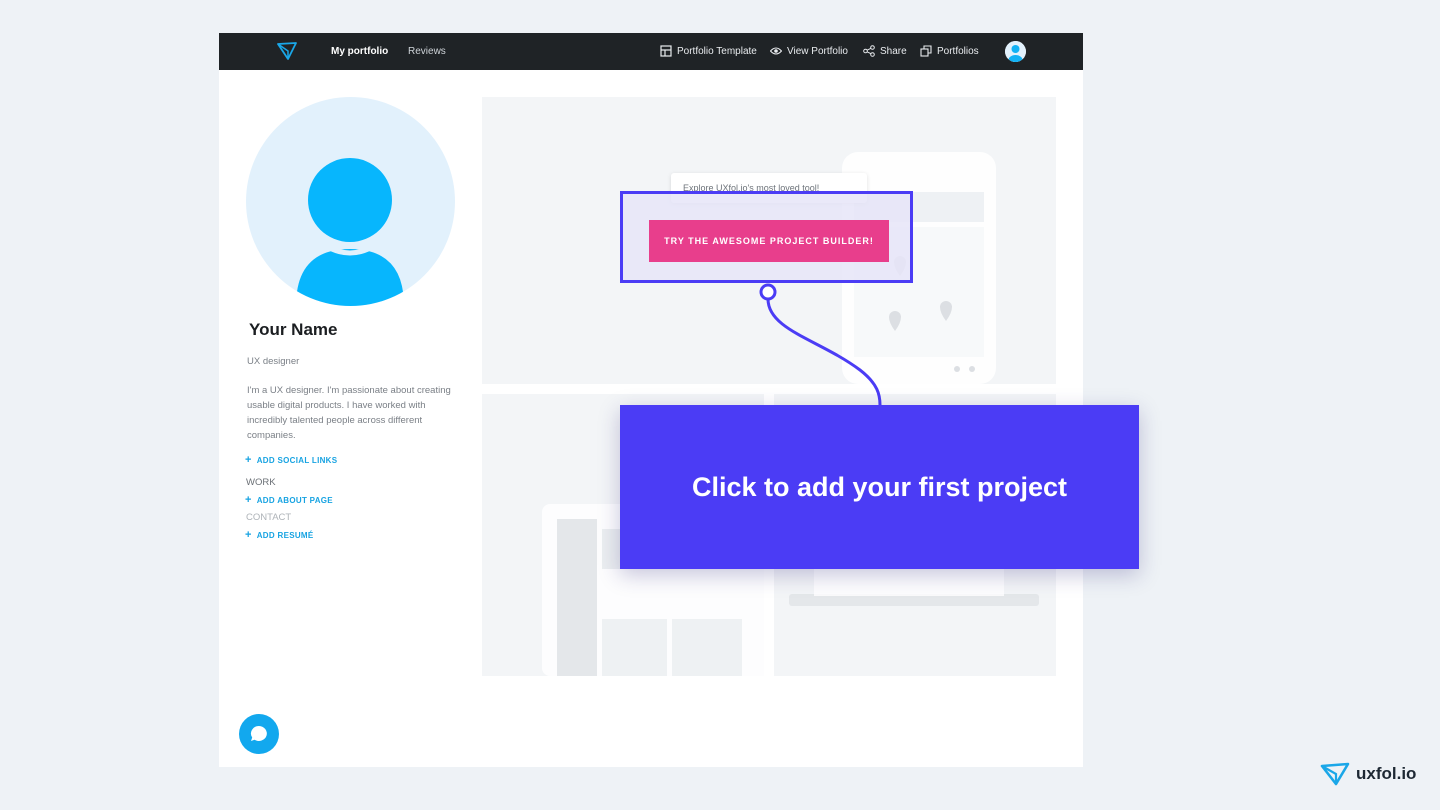 The height and width of the screenshot is (810, 1440). I want to click on add-about-page-link: + ADD ABOUT PAGE, so click(289, 500).